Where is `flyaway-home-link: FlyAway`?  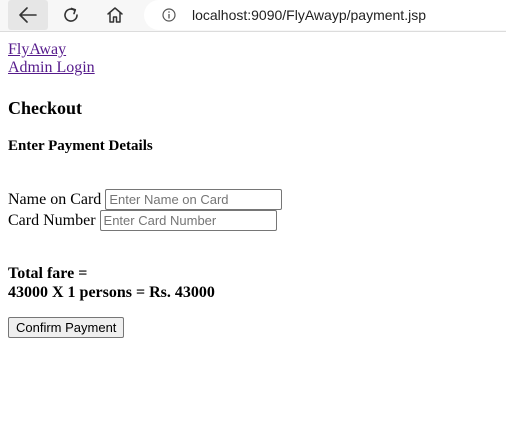 flyaway-home-link: FlyAway is located at coordinates (253, 50).